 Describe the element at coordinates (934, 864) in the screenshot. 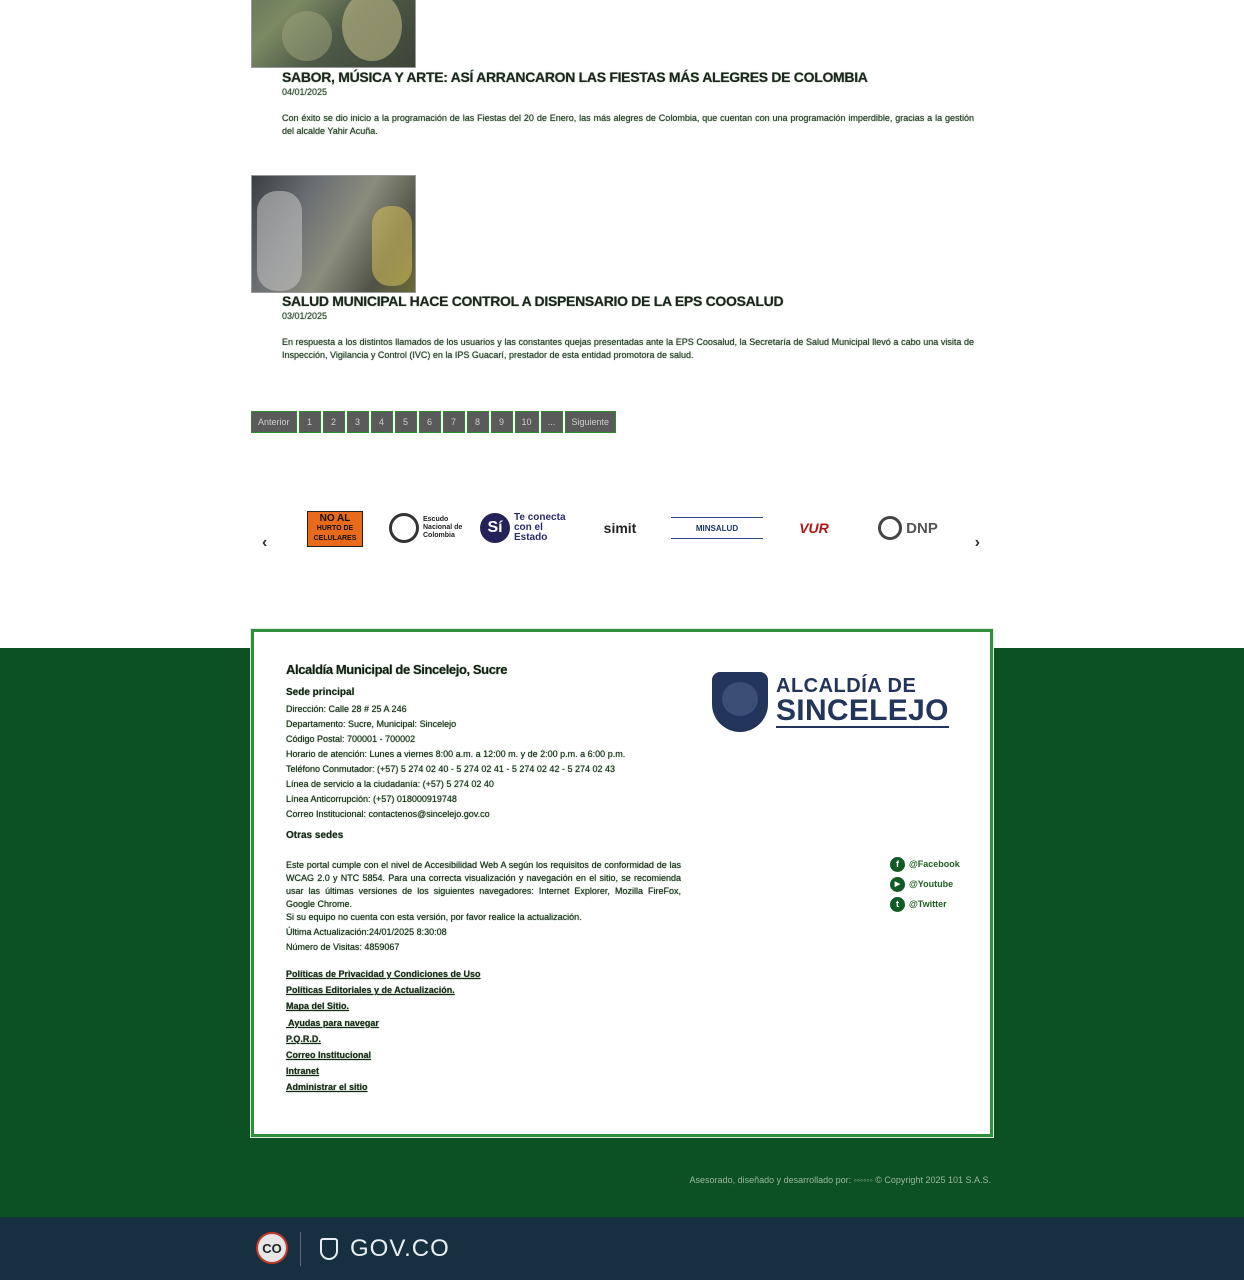

I see `facebook-label: @Facebook` at that location.